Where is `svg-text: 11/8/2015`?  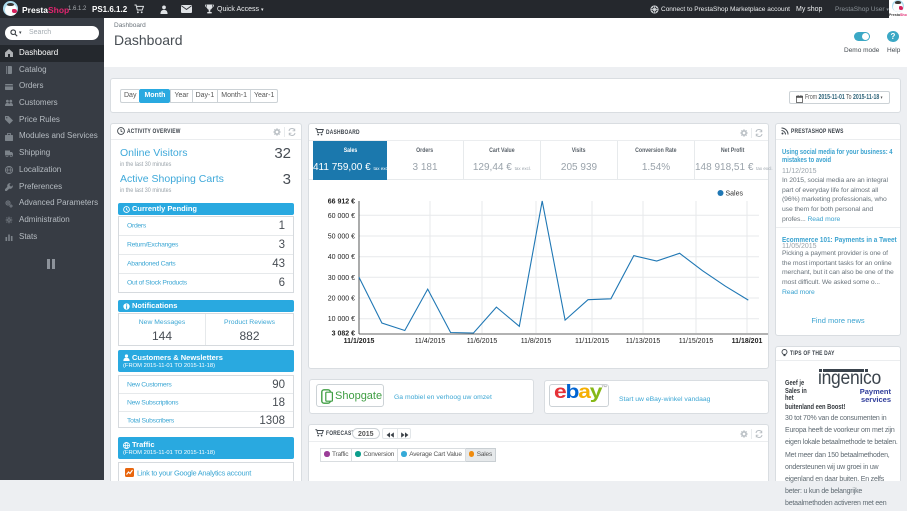
svg-text: 11/8/2015 is located at coordinates (536, 341).